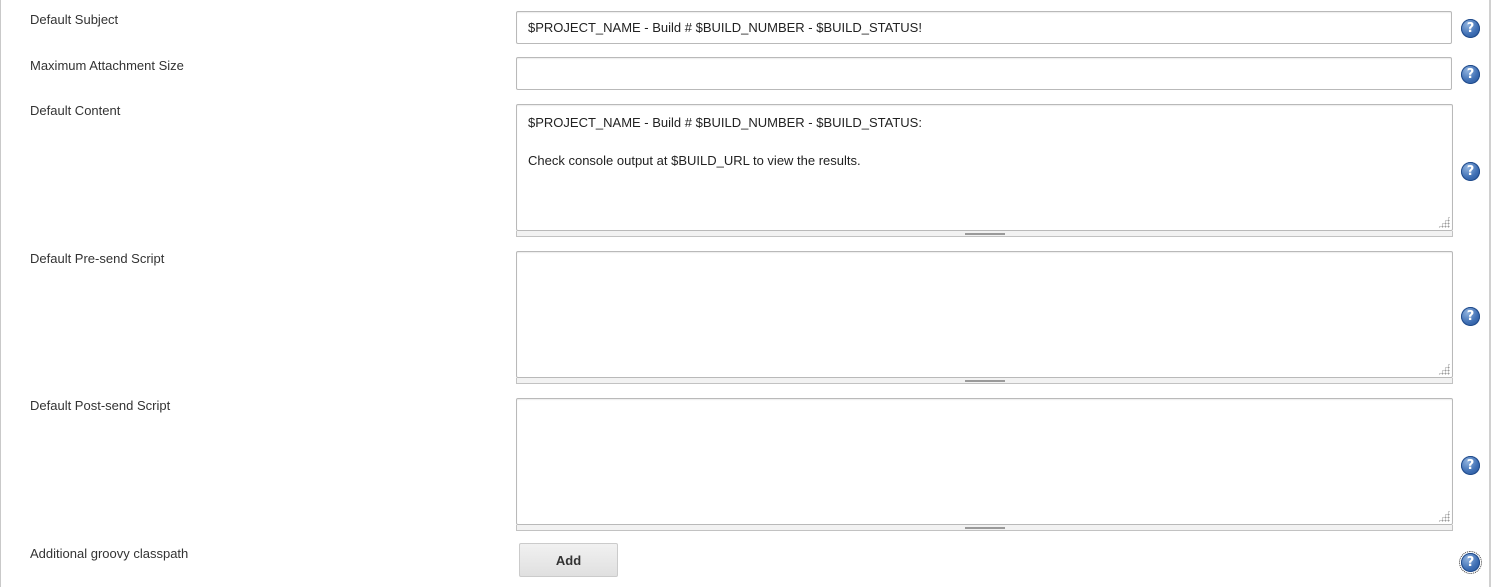 The height and width of the screenshot is (587, 1491). I want to click on pre-send-script-drag-bar, so click(984, 381).